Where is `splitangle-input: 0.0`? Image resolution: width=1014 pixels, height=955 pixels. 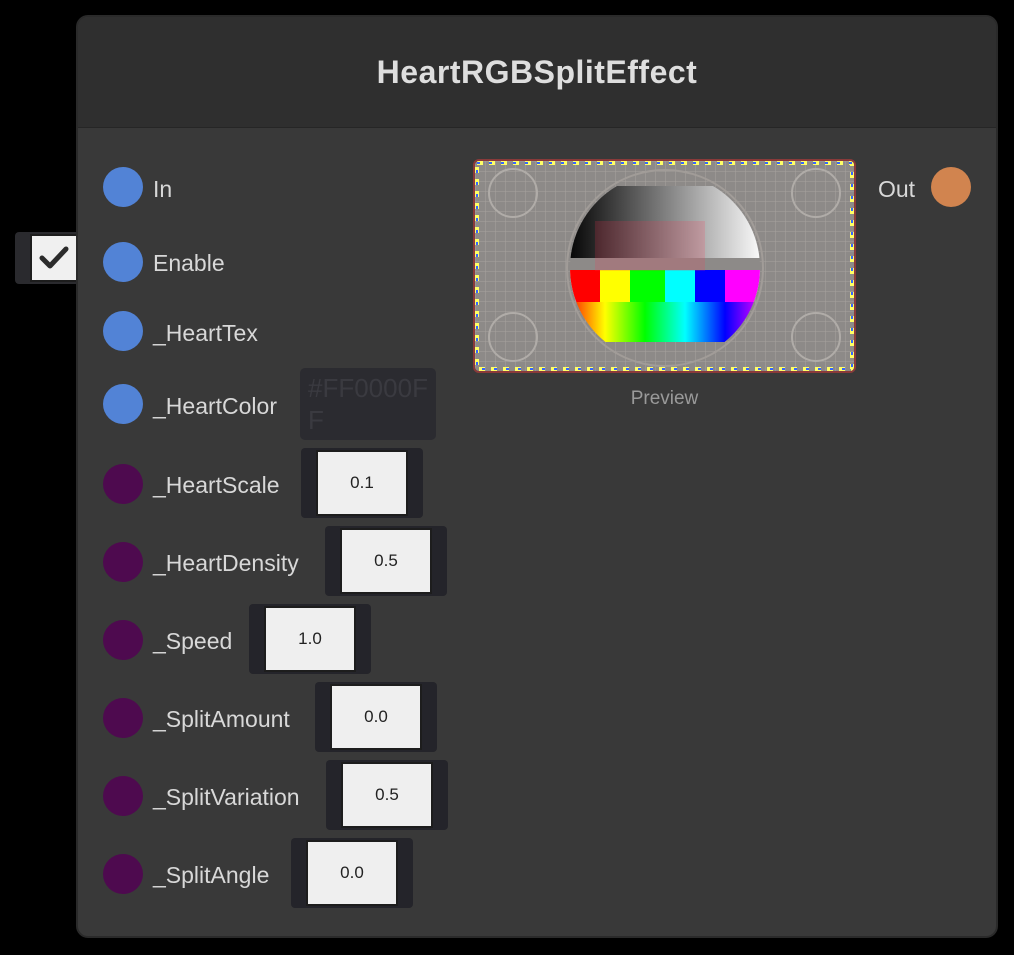
splitangle-input: 0.0 is located at coordinates (352, 873).